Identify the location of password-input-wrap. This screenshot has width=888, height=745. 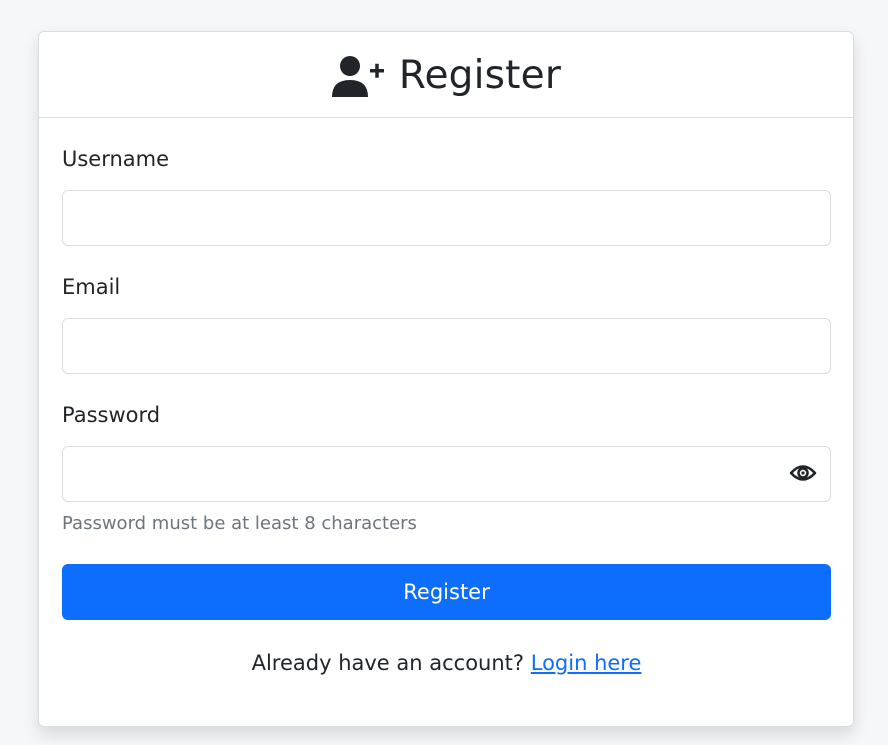
(446, 474).